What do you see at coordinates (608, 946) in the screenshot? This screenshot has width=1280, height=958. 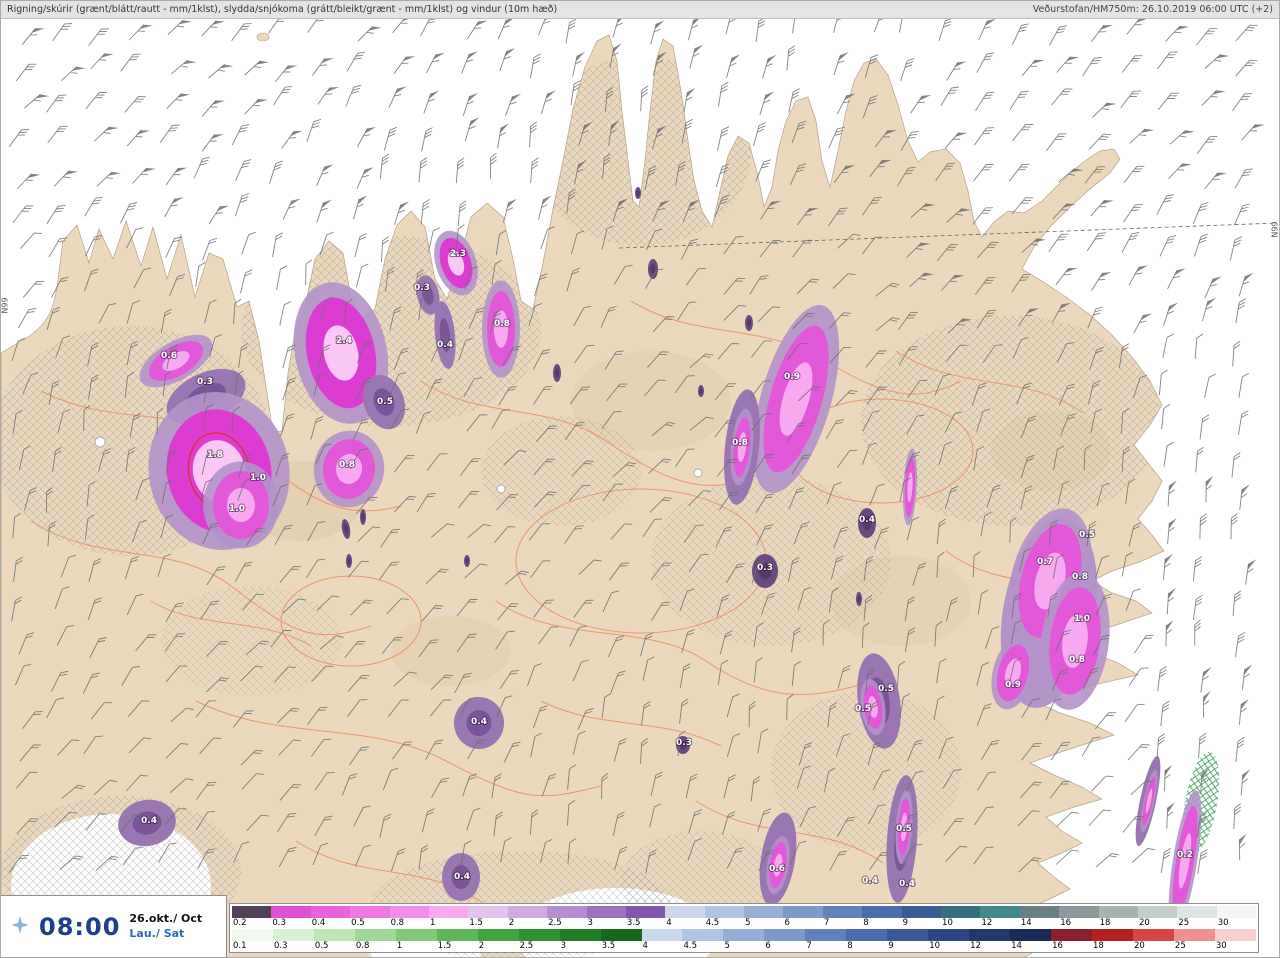 I see `colorbar-tick-label: 3.5` at bounding box center [608, 946].